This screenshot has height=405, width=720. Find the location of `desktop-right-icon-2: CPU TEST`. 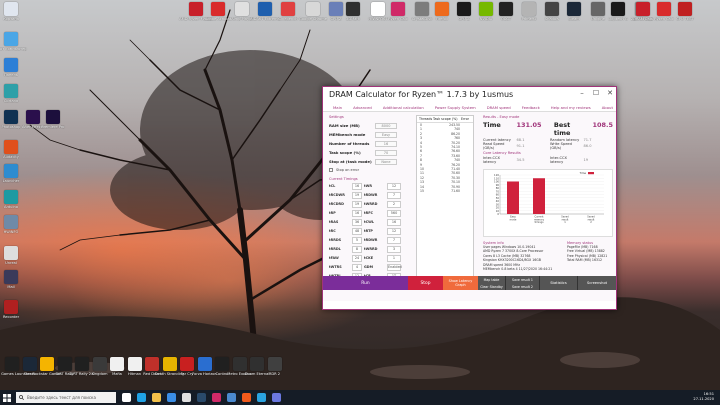

desktop-right-icon-2: CPU TEST is located at coordinates (685, 17).